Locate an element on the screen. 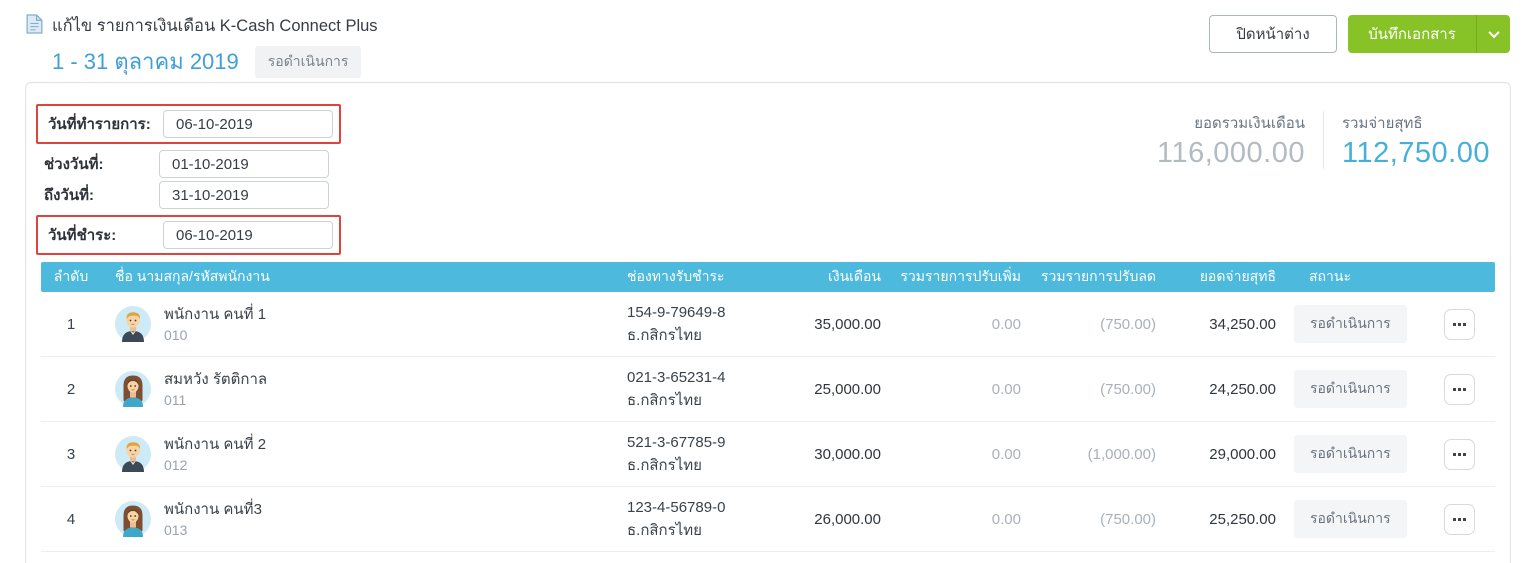 This screenshot has height=563, width=1536. payment-channel-cell: 021-3-65231-4 ธ.กสิกรไทย is located at coordinates (704, 389).